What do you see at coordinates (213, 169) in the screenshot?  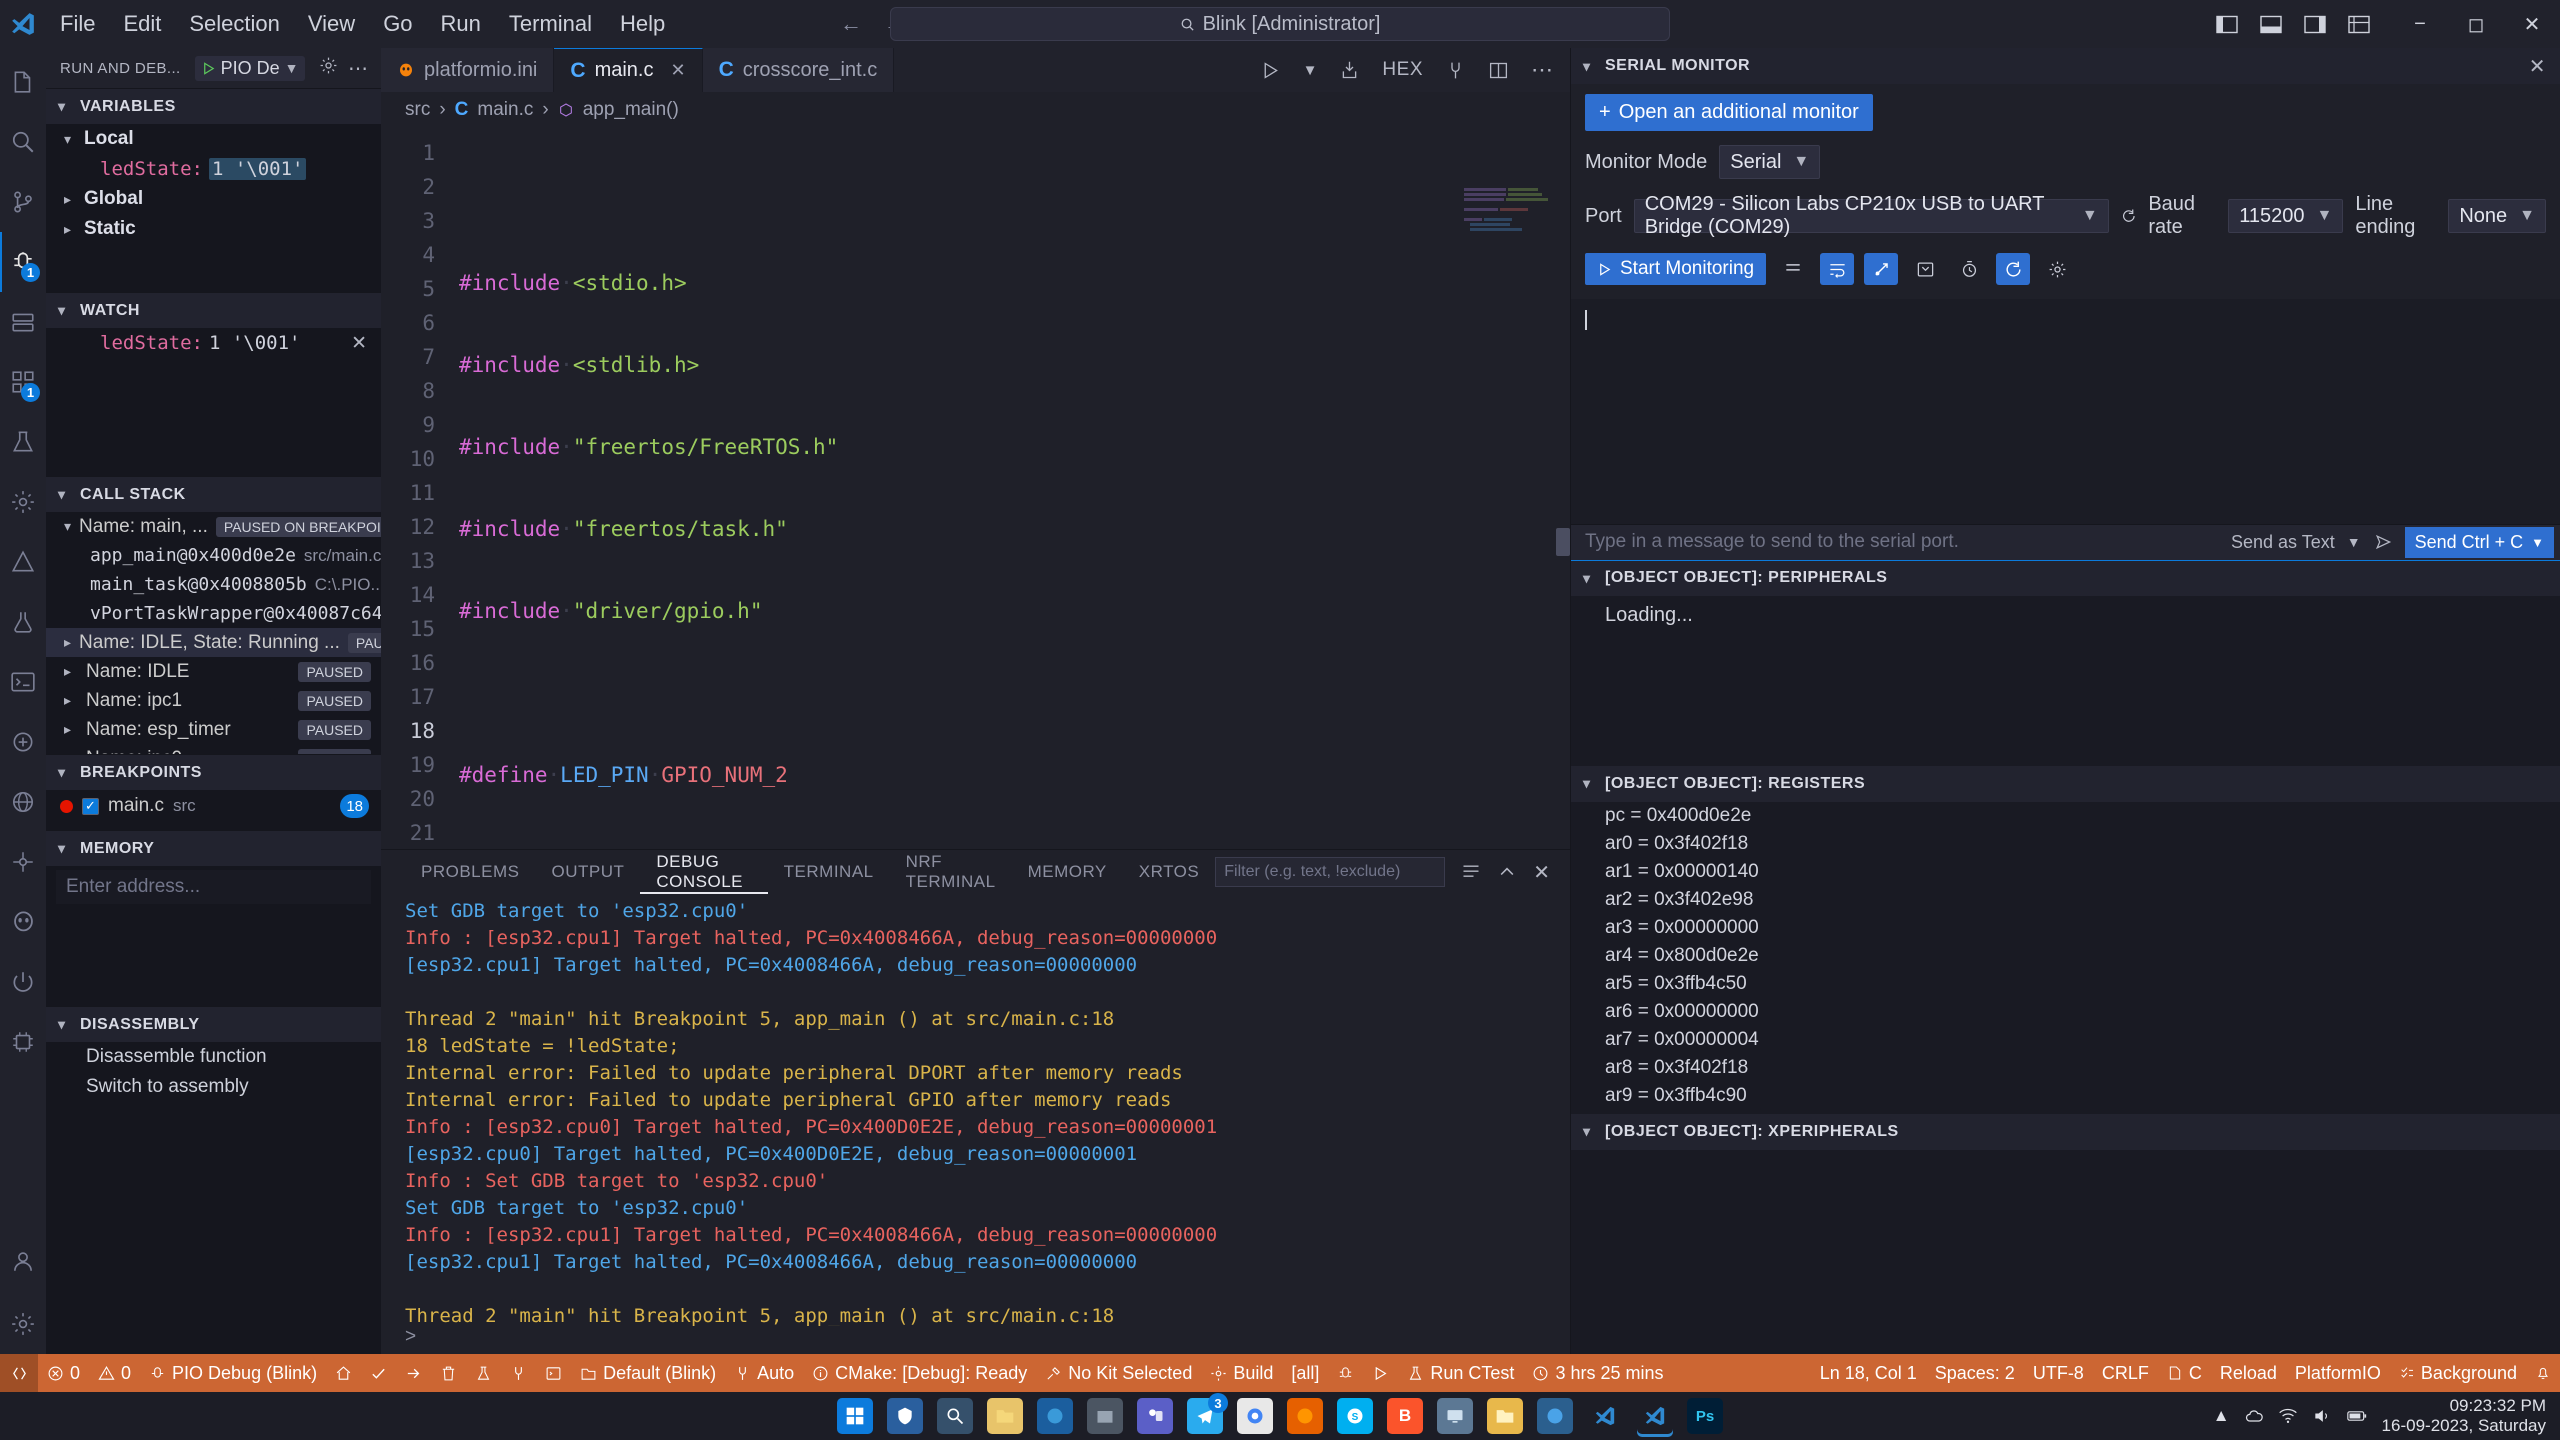 I see `variable-ledstate: ledState: 1 '\001'` at bounding box center [213, 169].